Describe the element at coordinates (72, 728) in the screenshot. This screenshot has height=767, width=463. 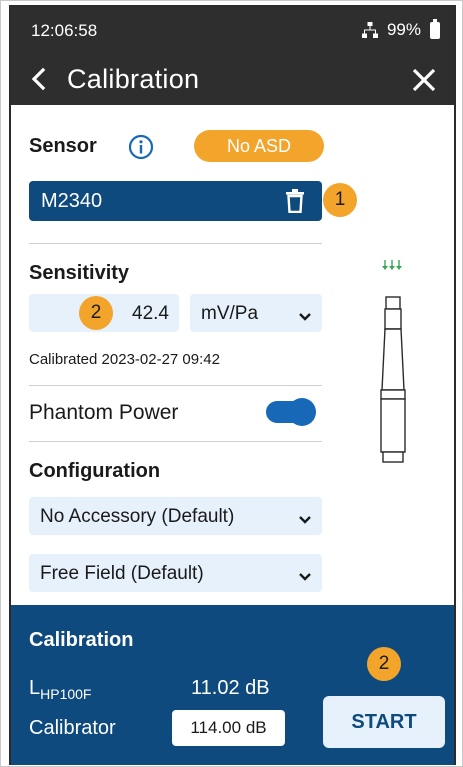
I see `calibrator-label: Calibrator` at that location.